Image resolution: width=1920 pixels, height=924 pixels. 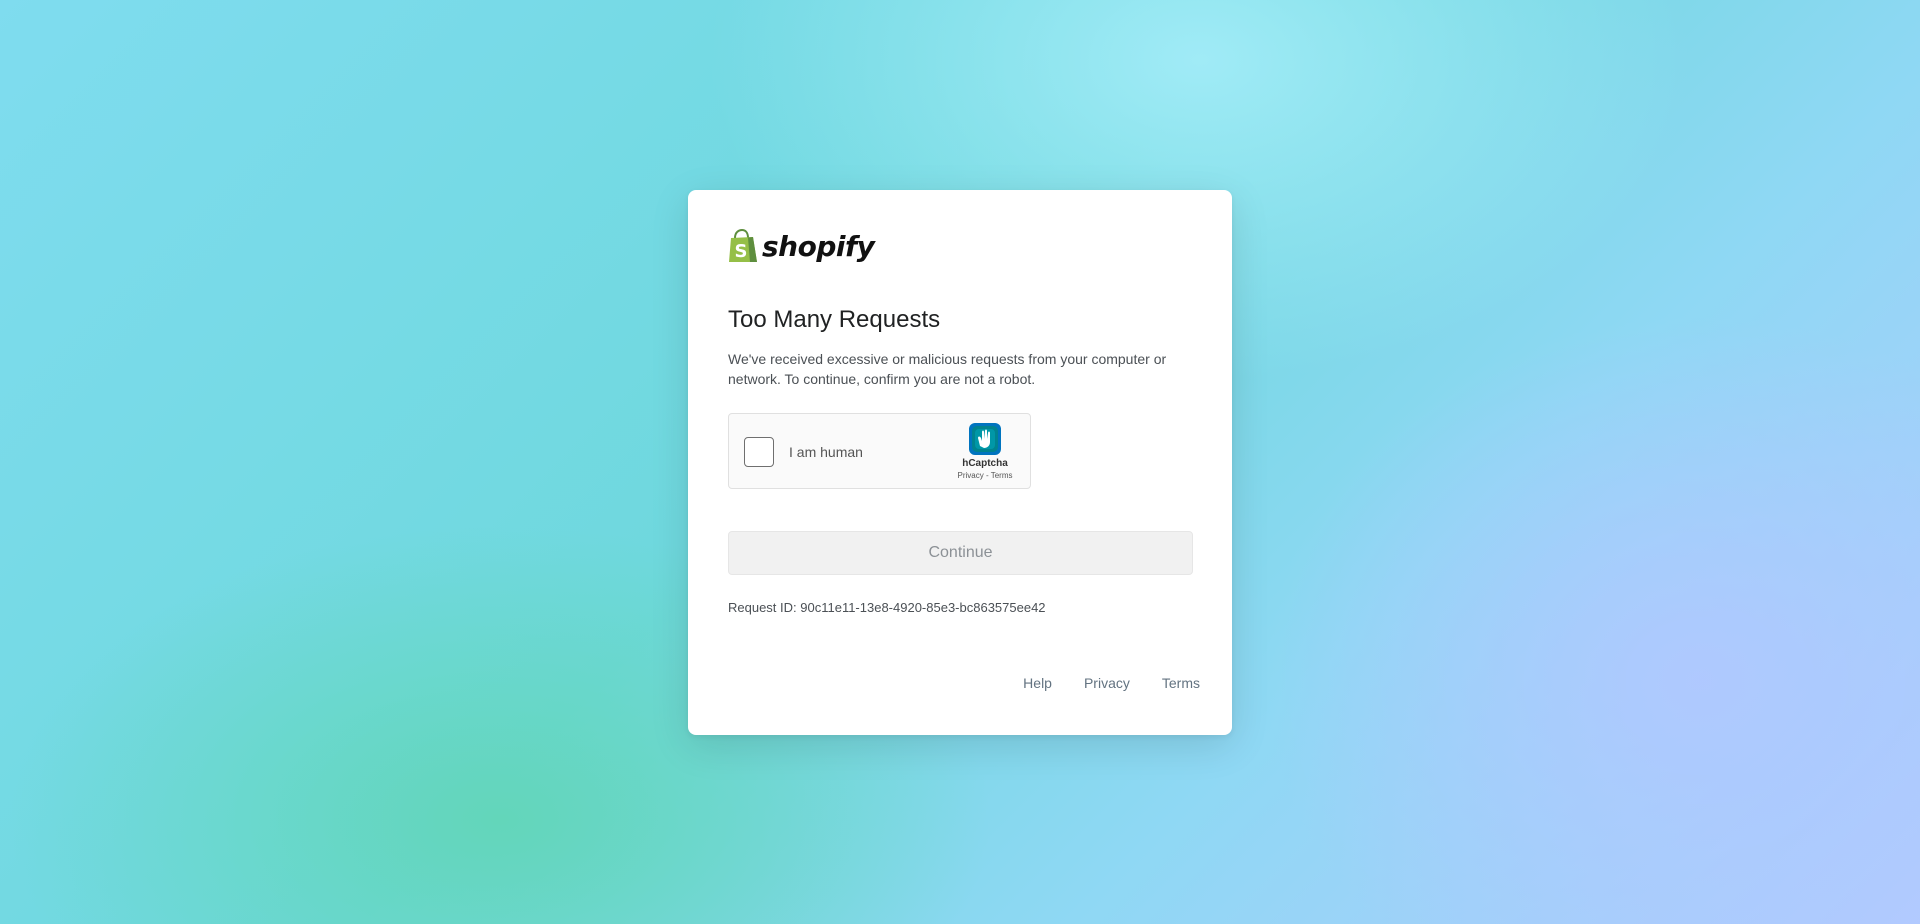 I want to click on hcaptcha-hand-icon, so click(x=985, y=439).